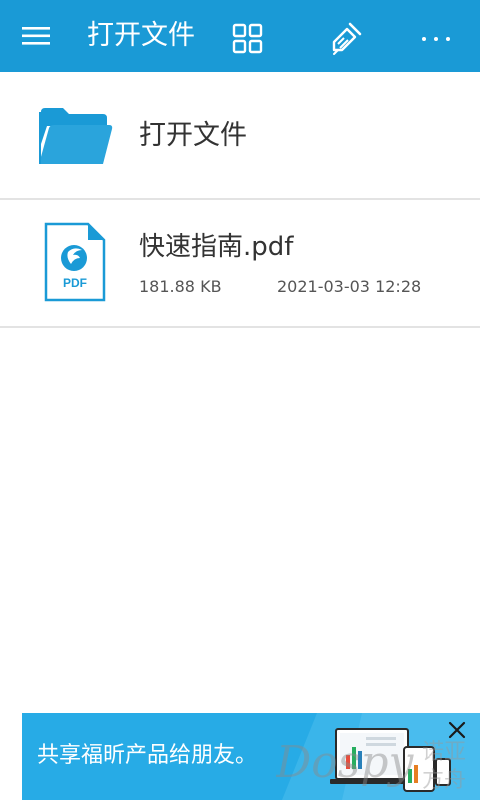  I want to click on file-name: 快速指南.pdf, so click(216, 247).